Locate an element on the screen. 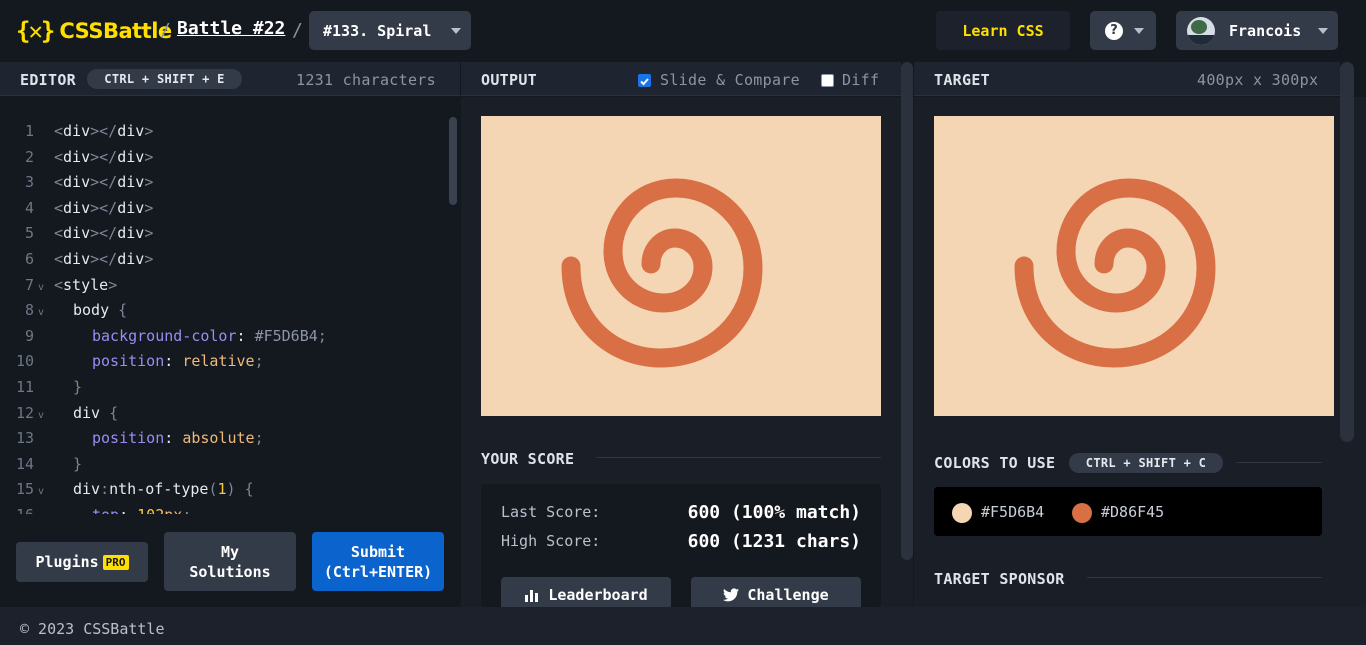 The image size is (1366, 645). battle-link: Battle #22 is located at coordinates (231, 28).